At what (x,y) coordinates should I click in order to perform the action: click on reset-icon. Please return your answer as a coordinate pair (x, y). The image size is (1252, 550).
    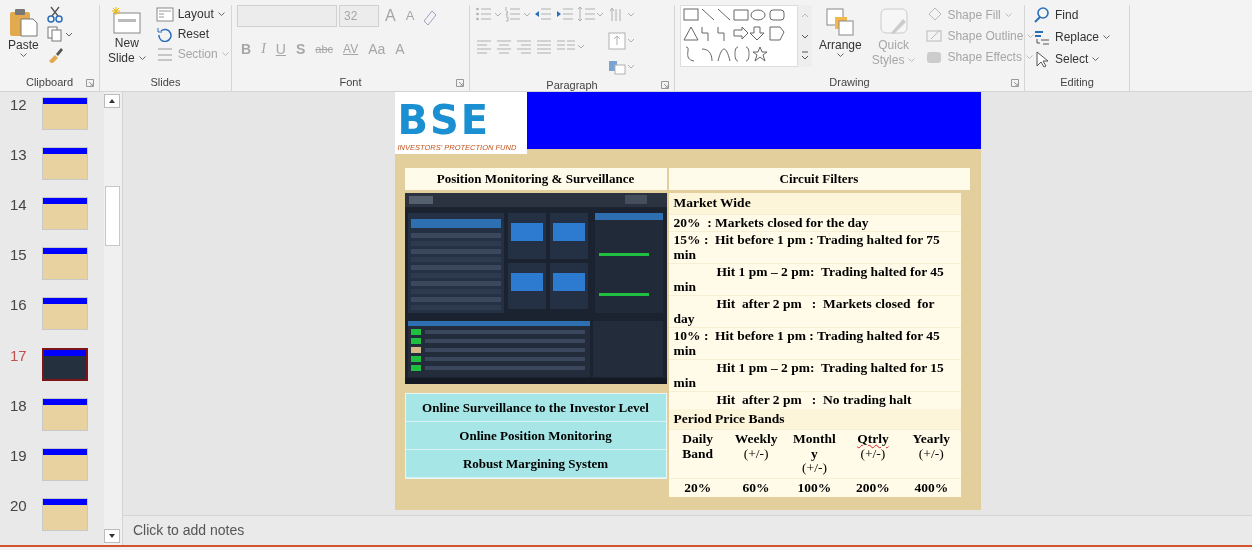
    Looking at the image, I should click on (164, 34).